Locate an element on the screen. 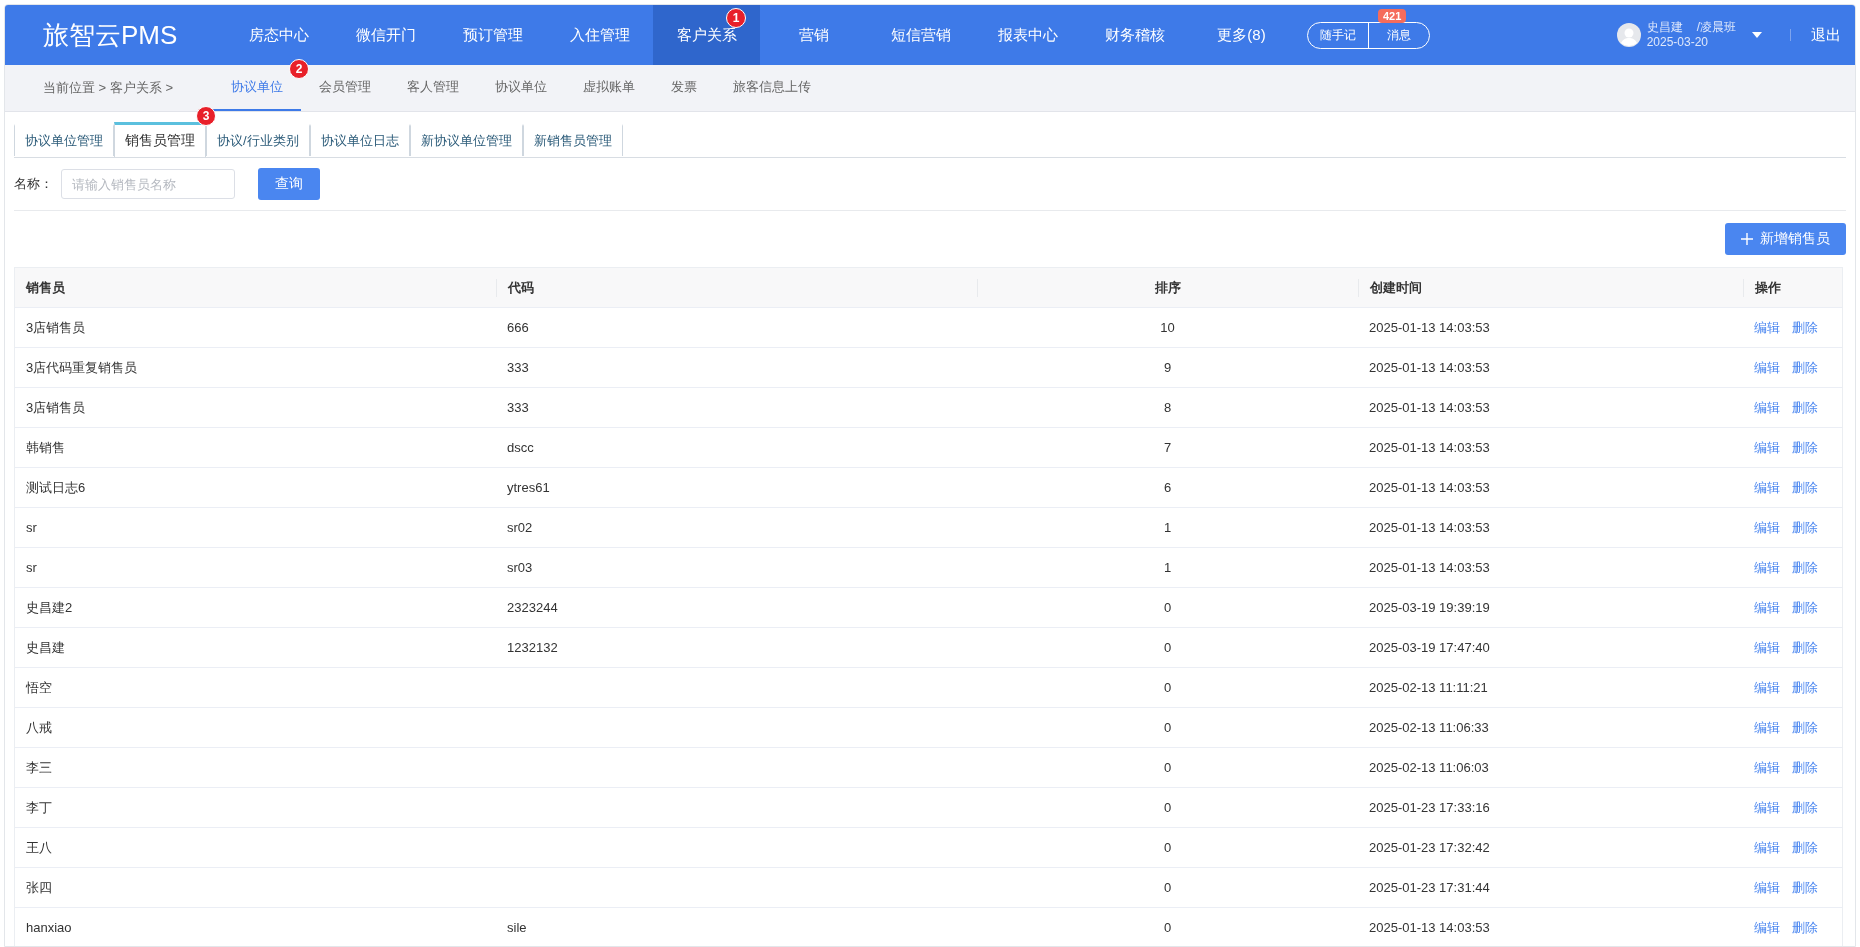  table-cell: 八戒 is located at coordinates (39, 727).